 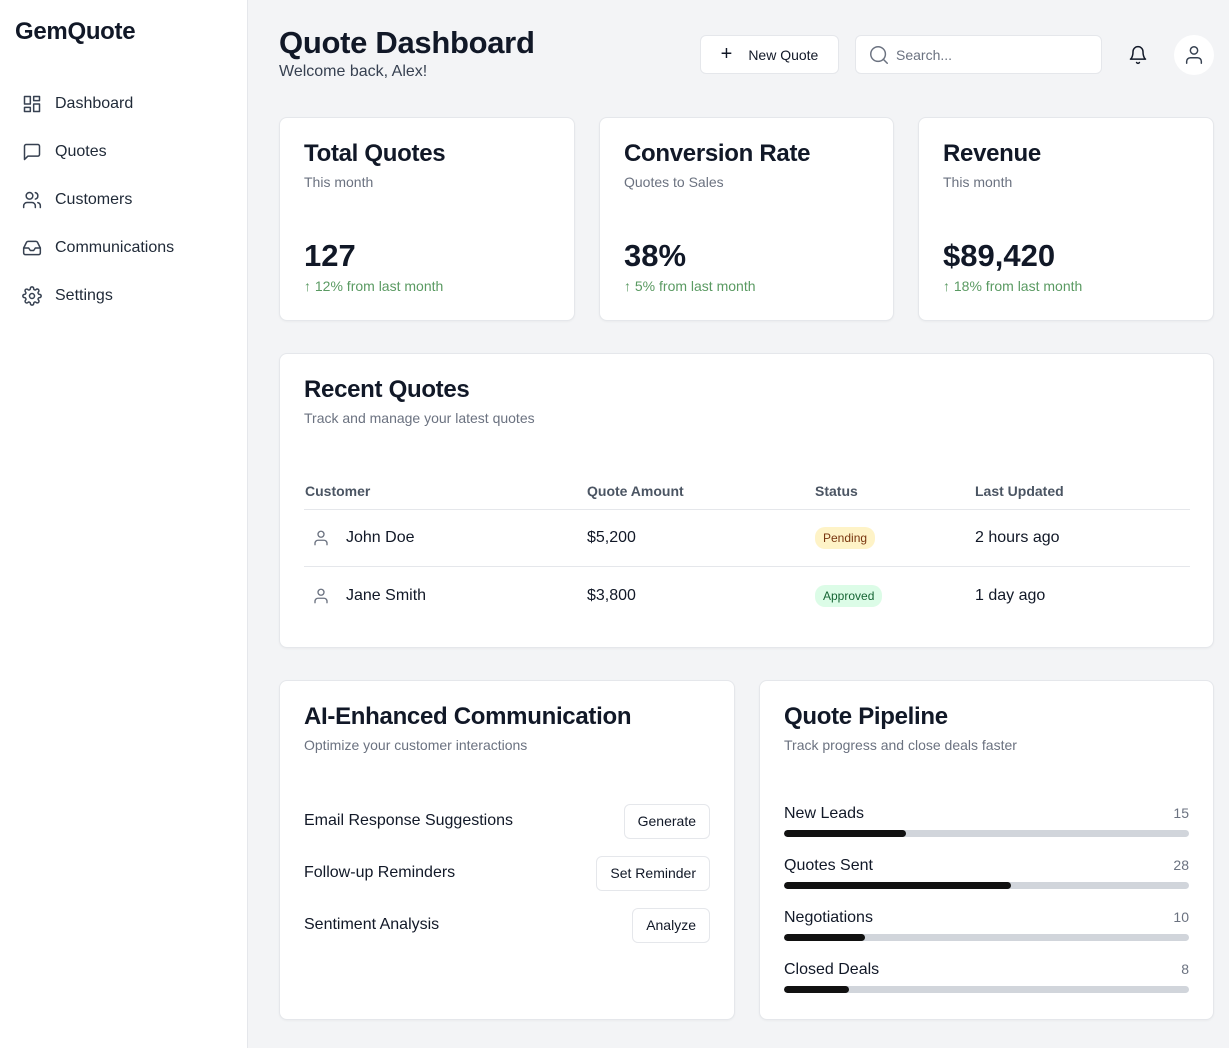 I want to click on analyze-button: Analyze, so click(x=671, y=925).